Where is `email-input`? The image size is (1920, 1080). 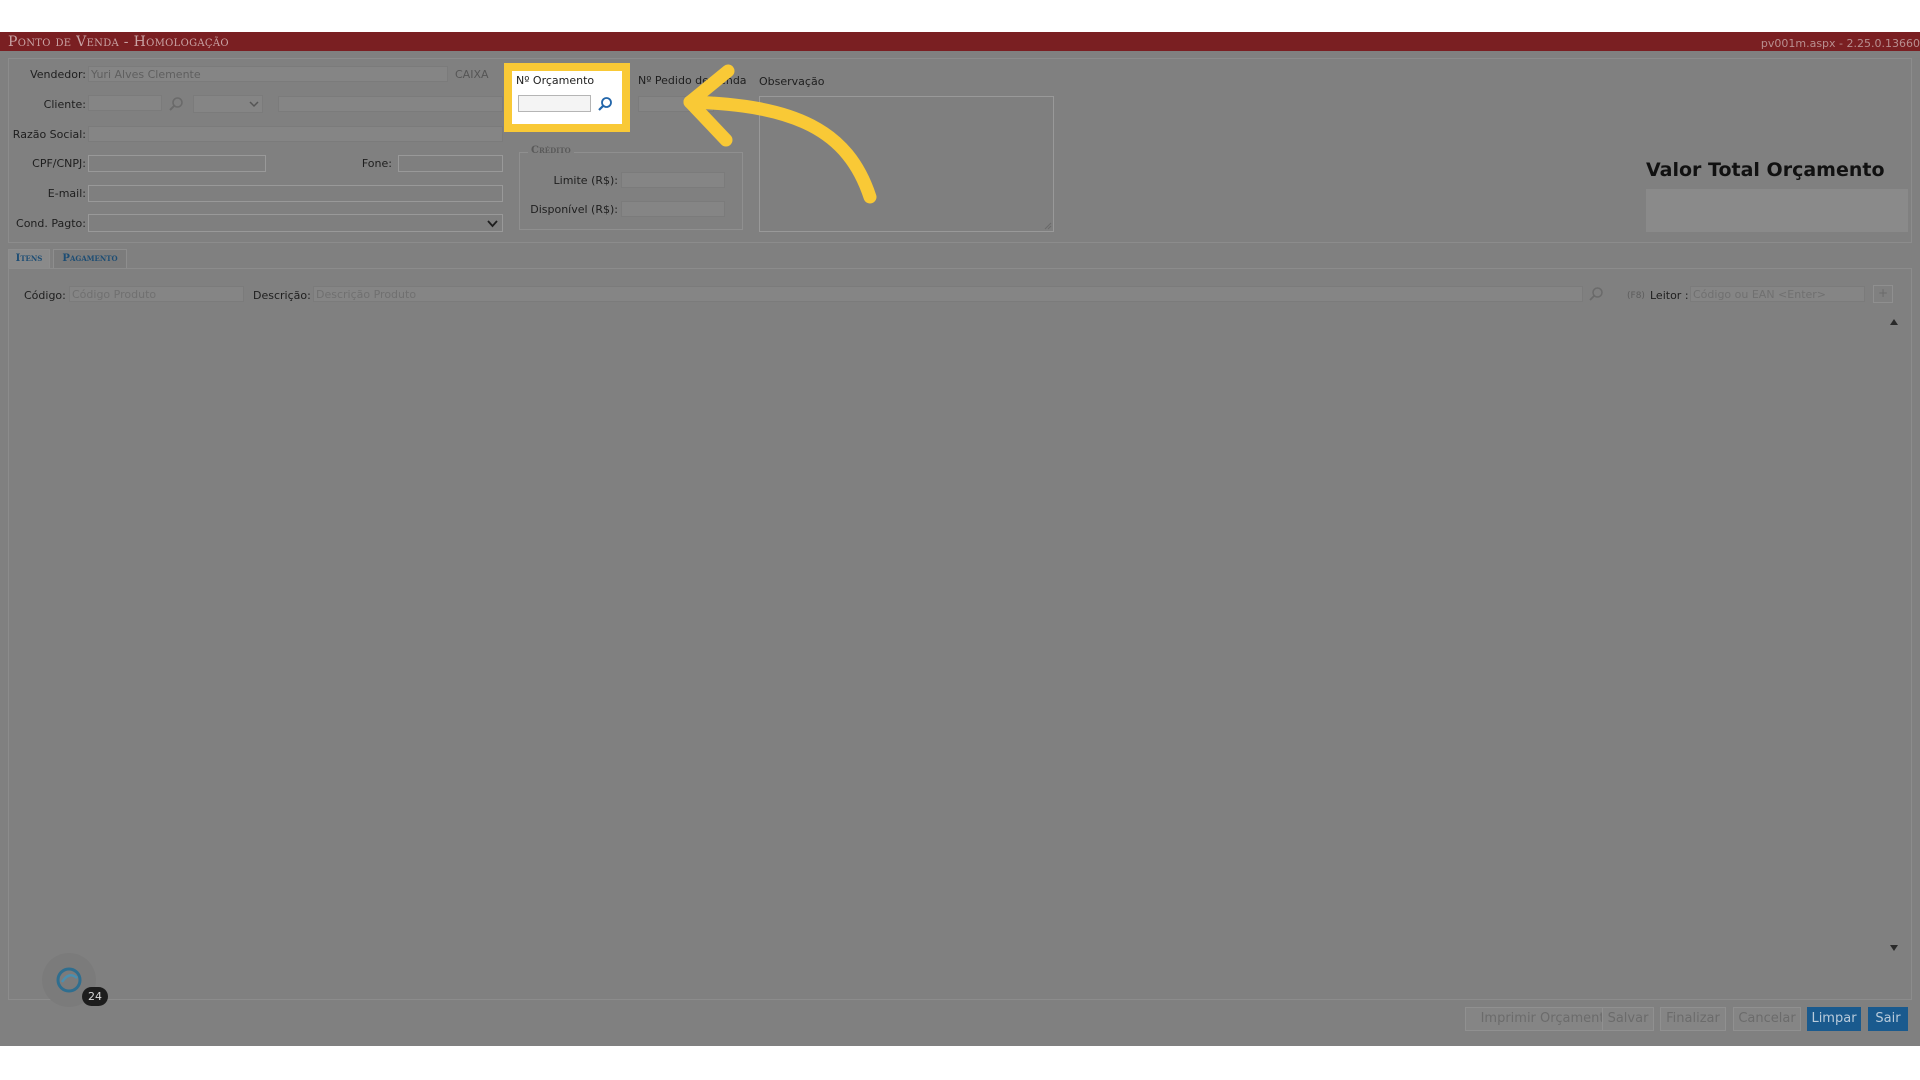 email-input is located at coordinates (295, 193).